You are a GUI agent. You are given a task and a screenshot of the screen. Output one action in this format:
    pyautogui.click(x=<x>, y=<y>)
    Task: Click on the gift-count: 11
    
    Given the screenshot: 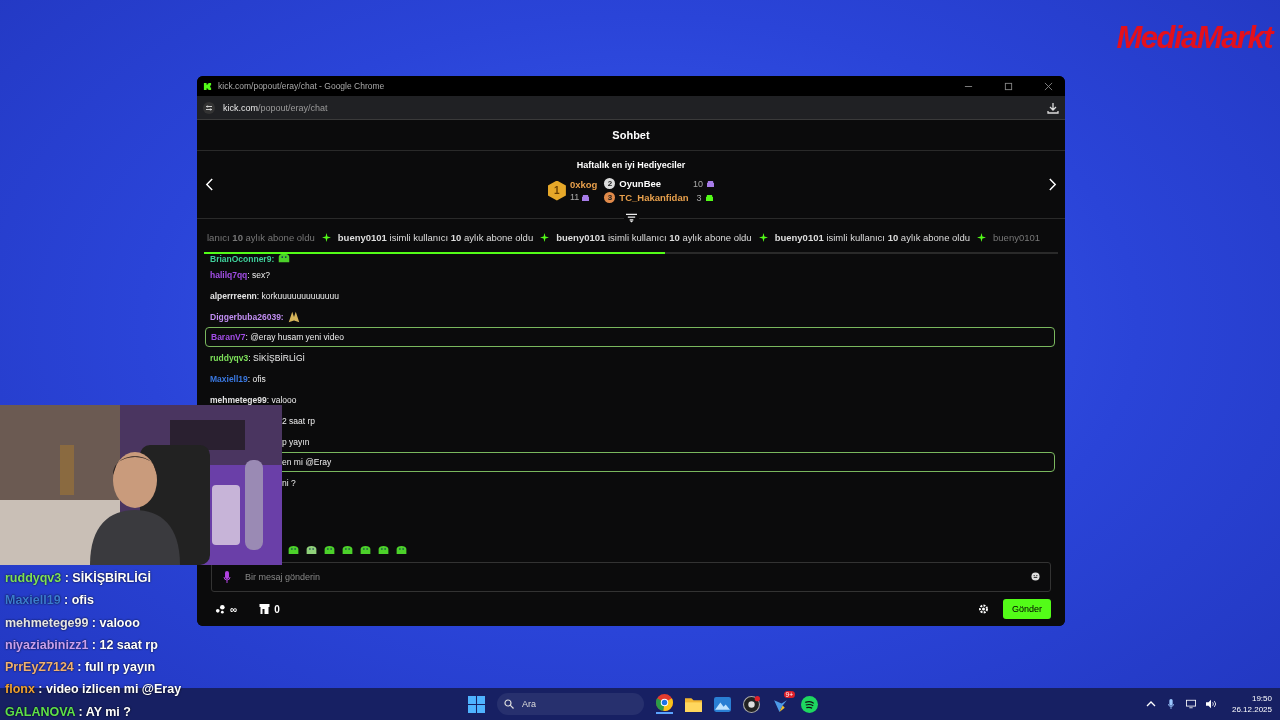 What is the action you would take?
    pyautogui.click(x=574, y=197)
    